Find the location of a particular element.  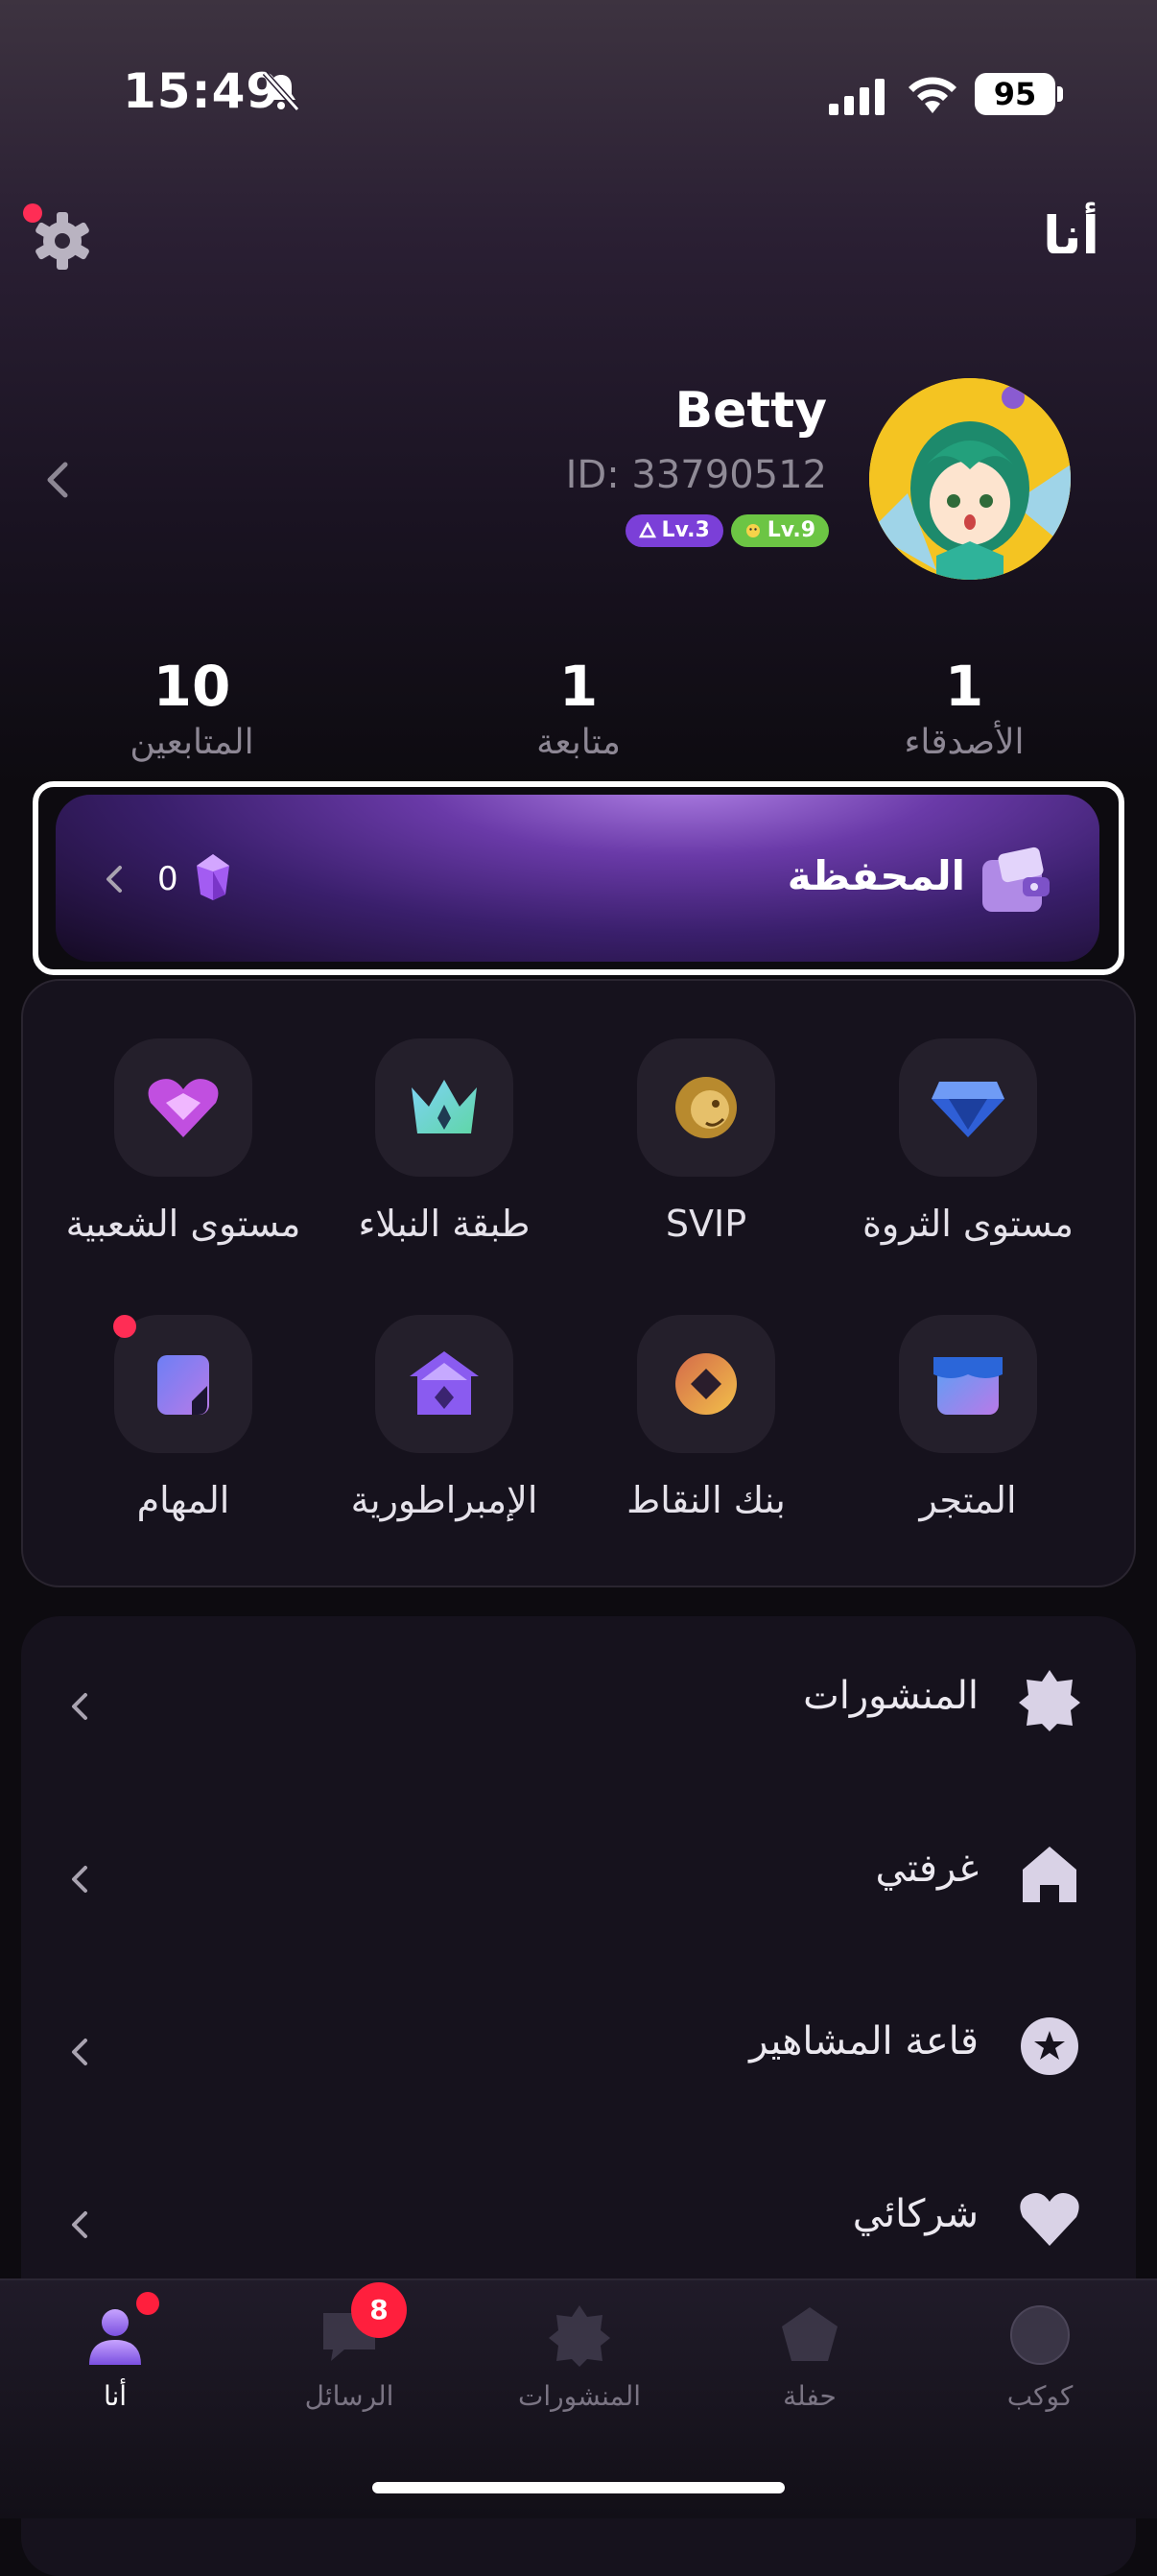

tab-me: أنا is located at coordinates (115, 2357).